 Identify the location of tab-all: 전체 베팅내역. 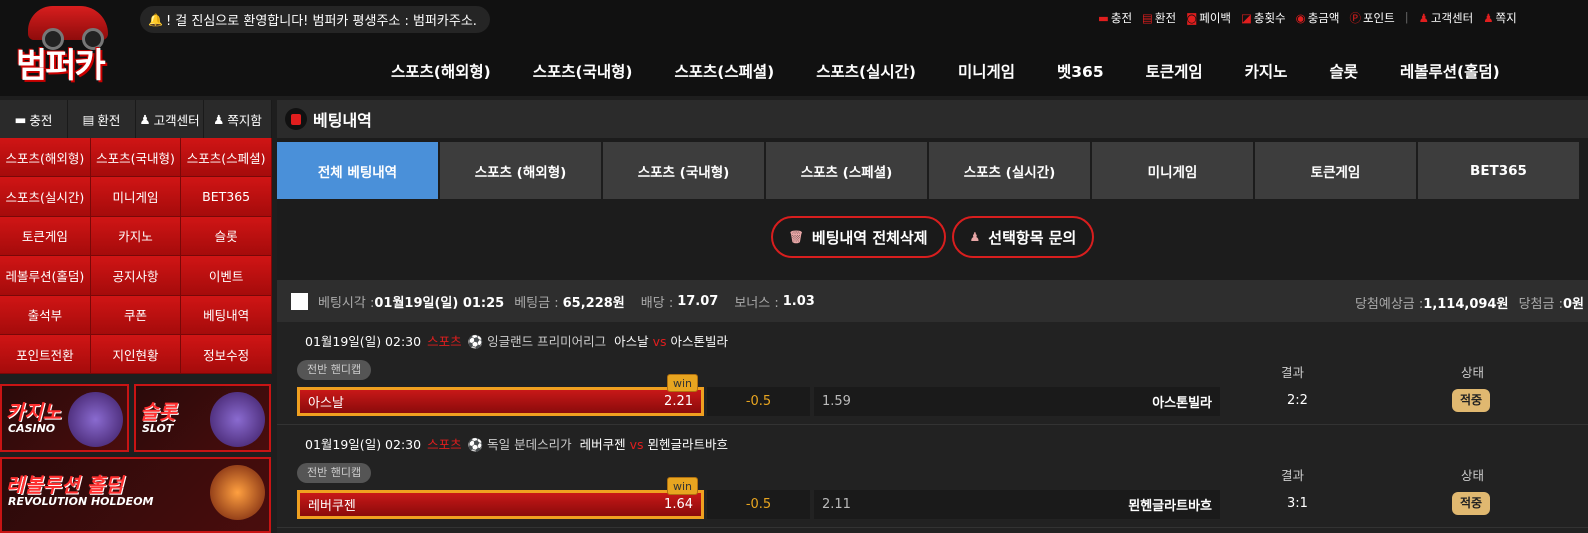
(357, 170).